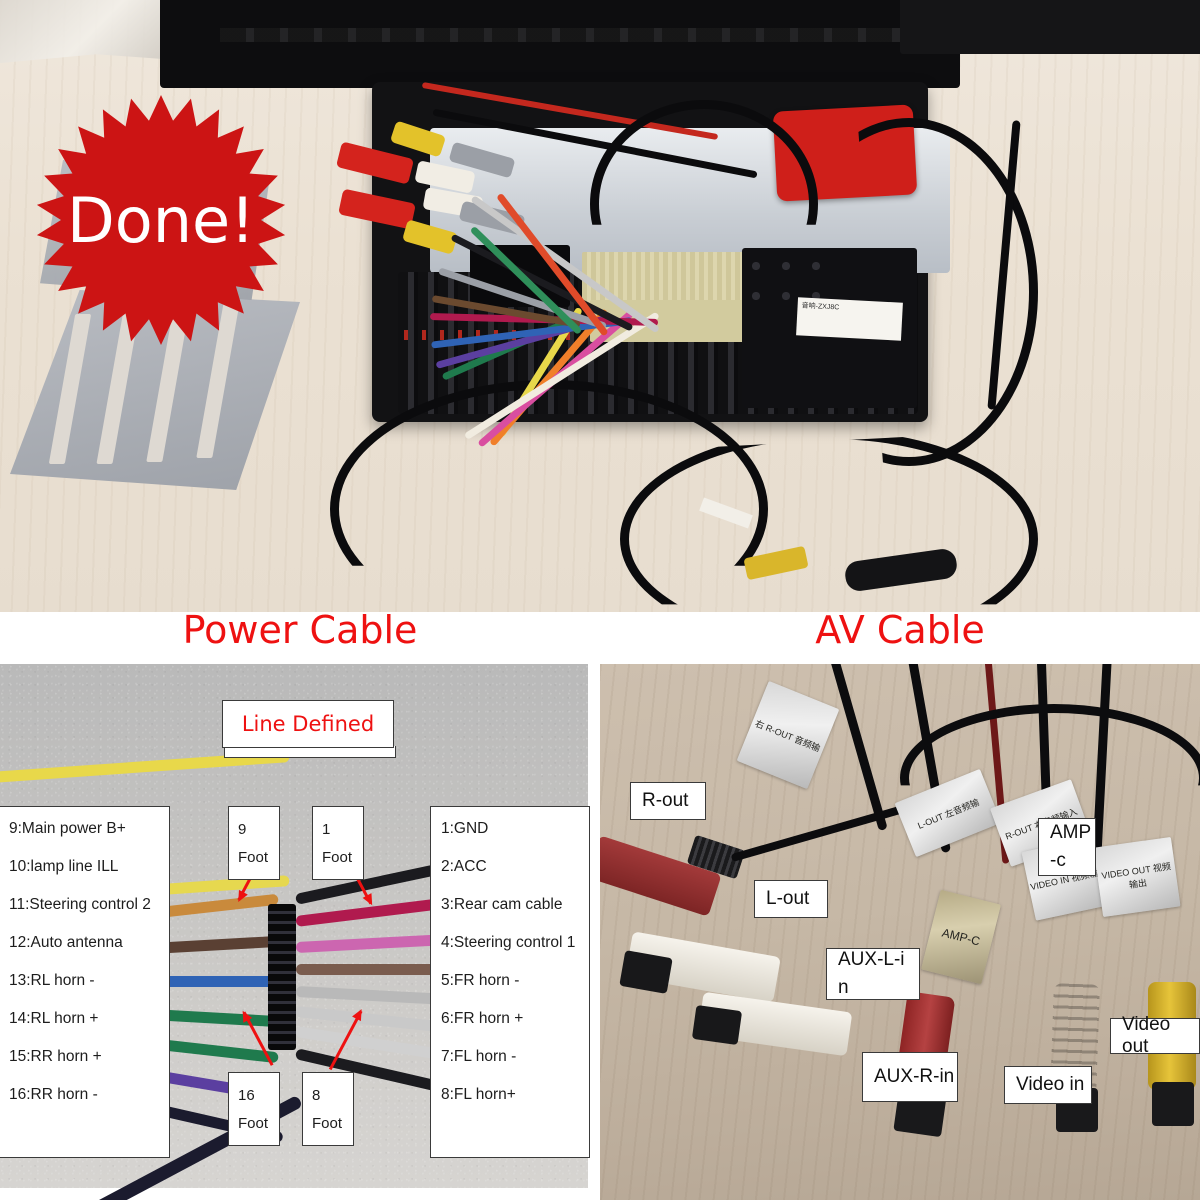 This screenshot has height=1200, width=1200. What do you see at coordinates (479, 1056) in the screenshot?
I see `pin-right-item: 7:FL horn -` at bounding box center [479, 1056].